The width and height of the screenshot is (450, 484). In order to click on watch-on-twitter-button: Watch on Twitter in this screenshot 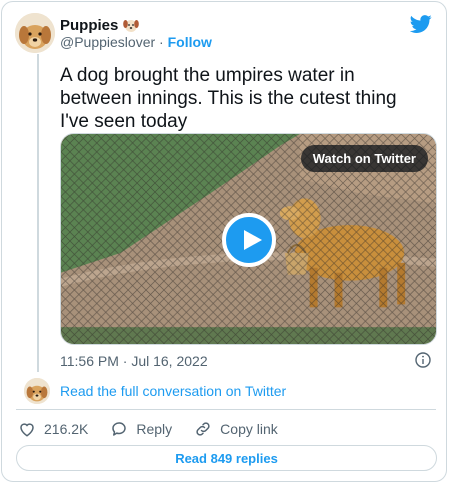, I will do `click(364, 158)`.